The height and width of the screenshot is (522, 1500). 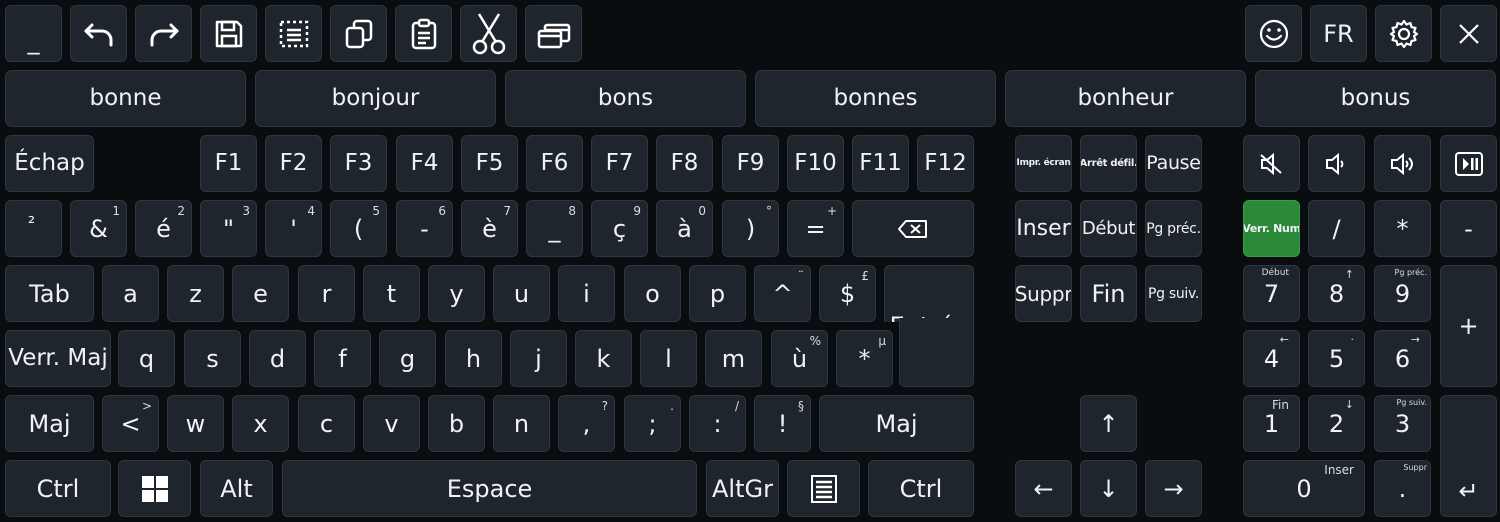 What do you see at coordinates (130, 293) in the screenshot?
I see `key-a: a` at bounding box center [130, 293].